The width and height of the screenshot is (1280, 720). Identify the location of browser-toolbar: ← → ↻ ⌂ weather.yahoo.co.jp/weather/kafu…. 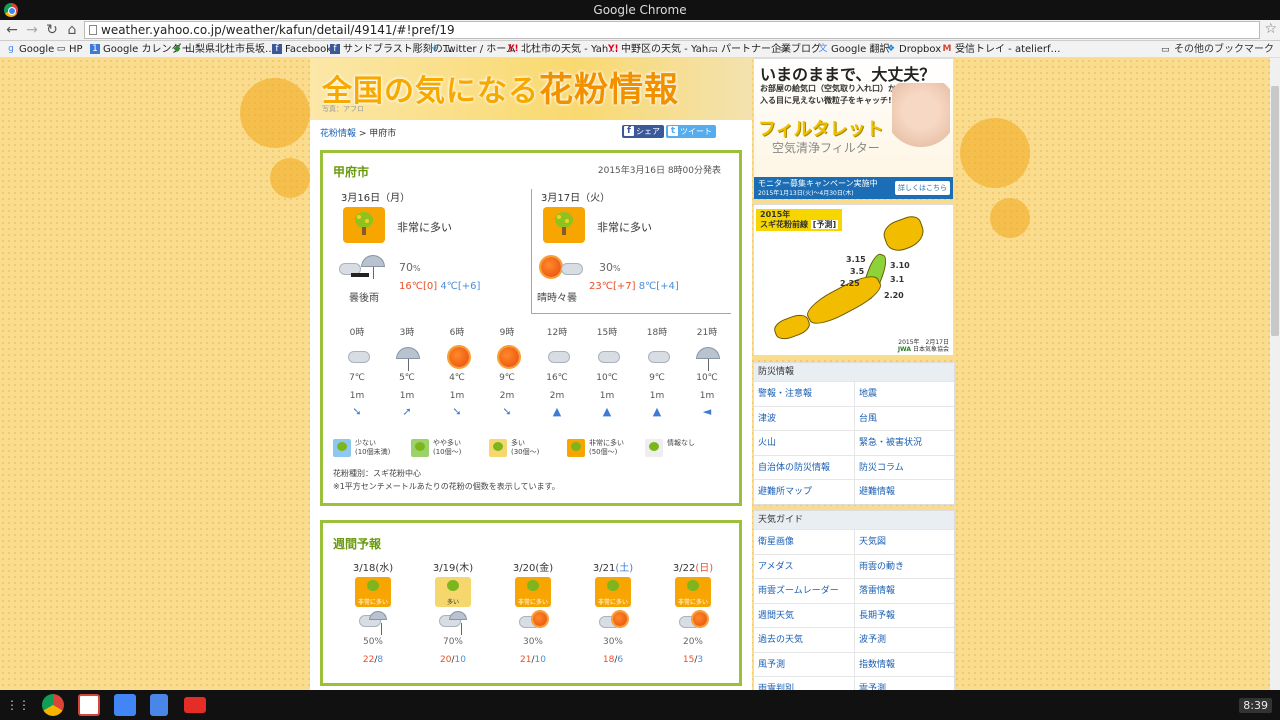
(640, 30).